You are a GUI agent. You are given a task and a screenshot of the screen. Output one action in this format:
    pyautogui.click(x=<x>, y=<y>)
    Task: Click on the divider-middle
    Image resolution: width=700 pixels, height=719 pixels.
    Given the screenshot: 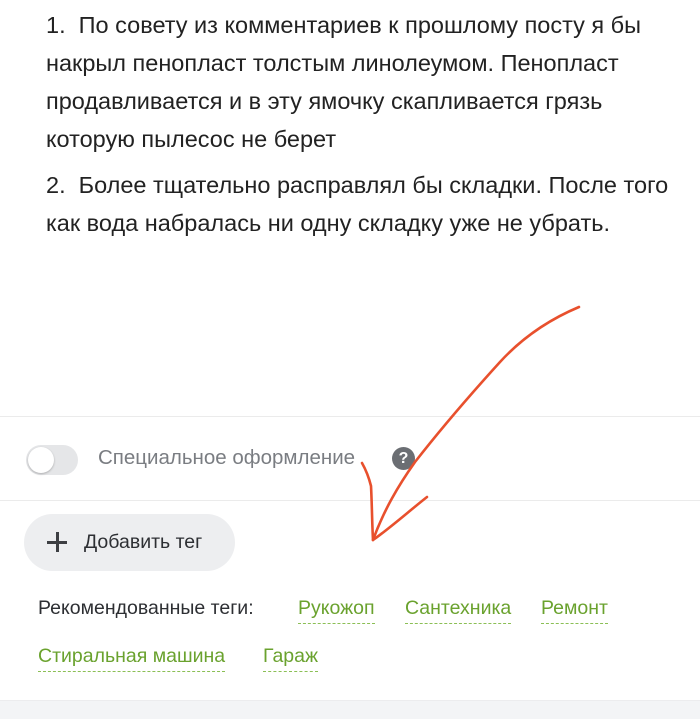 What is the action you would take?
    pyautogui.click(x=350, y=500)
    